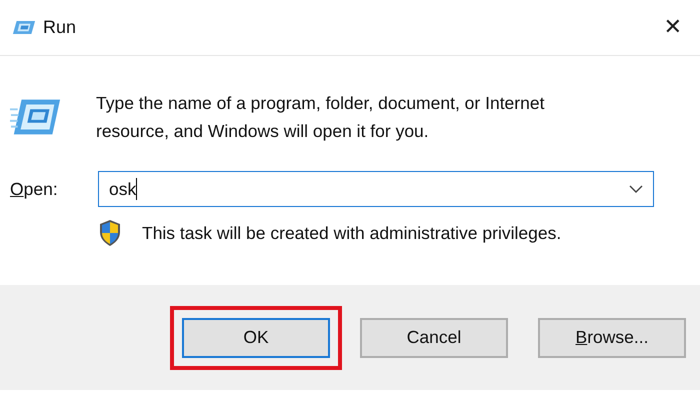 This screenshot has width=700, height=400. Describe the element at coordinates (673, 27) in the screenshot. I see `close-button: ✕` at that location.